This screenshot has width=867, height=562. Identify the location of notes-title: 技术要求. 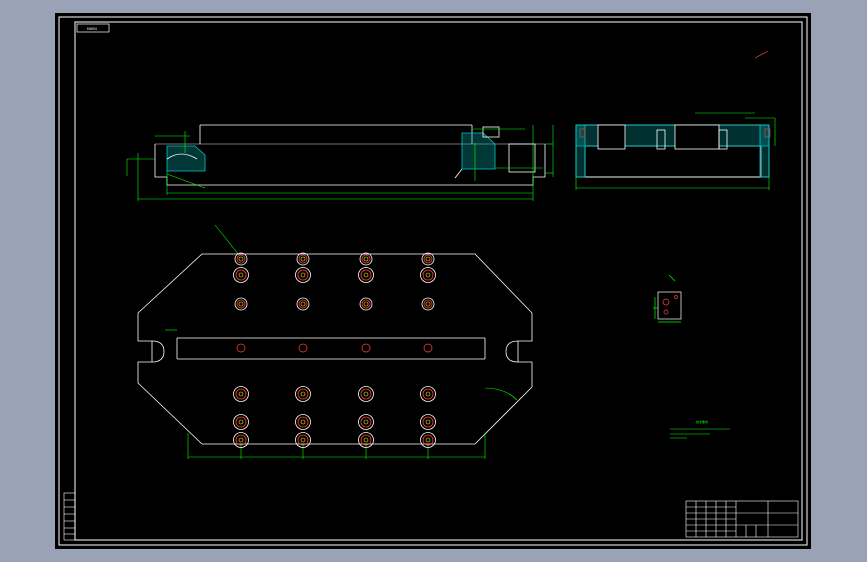
(702, 421).